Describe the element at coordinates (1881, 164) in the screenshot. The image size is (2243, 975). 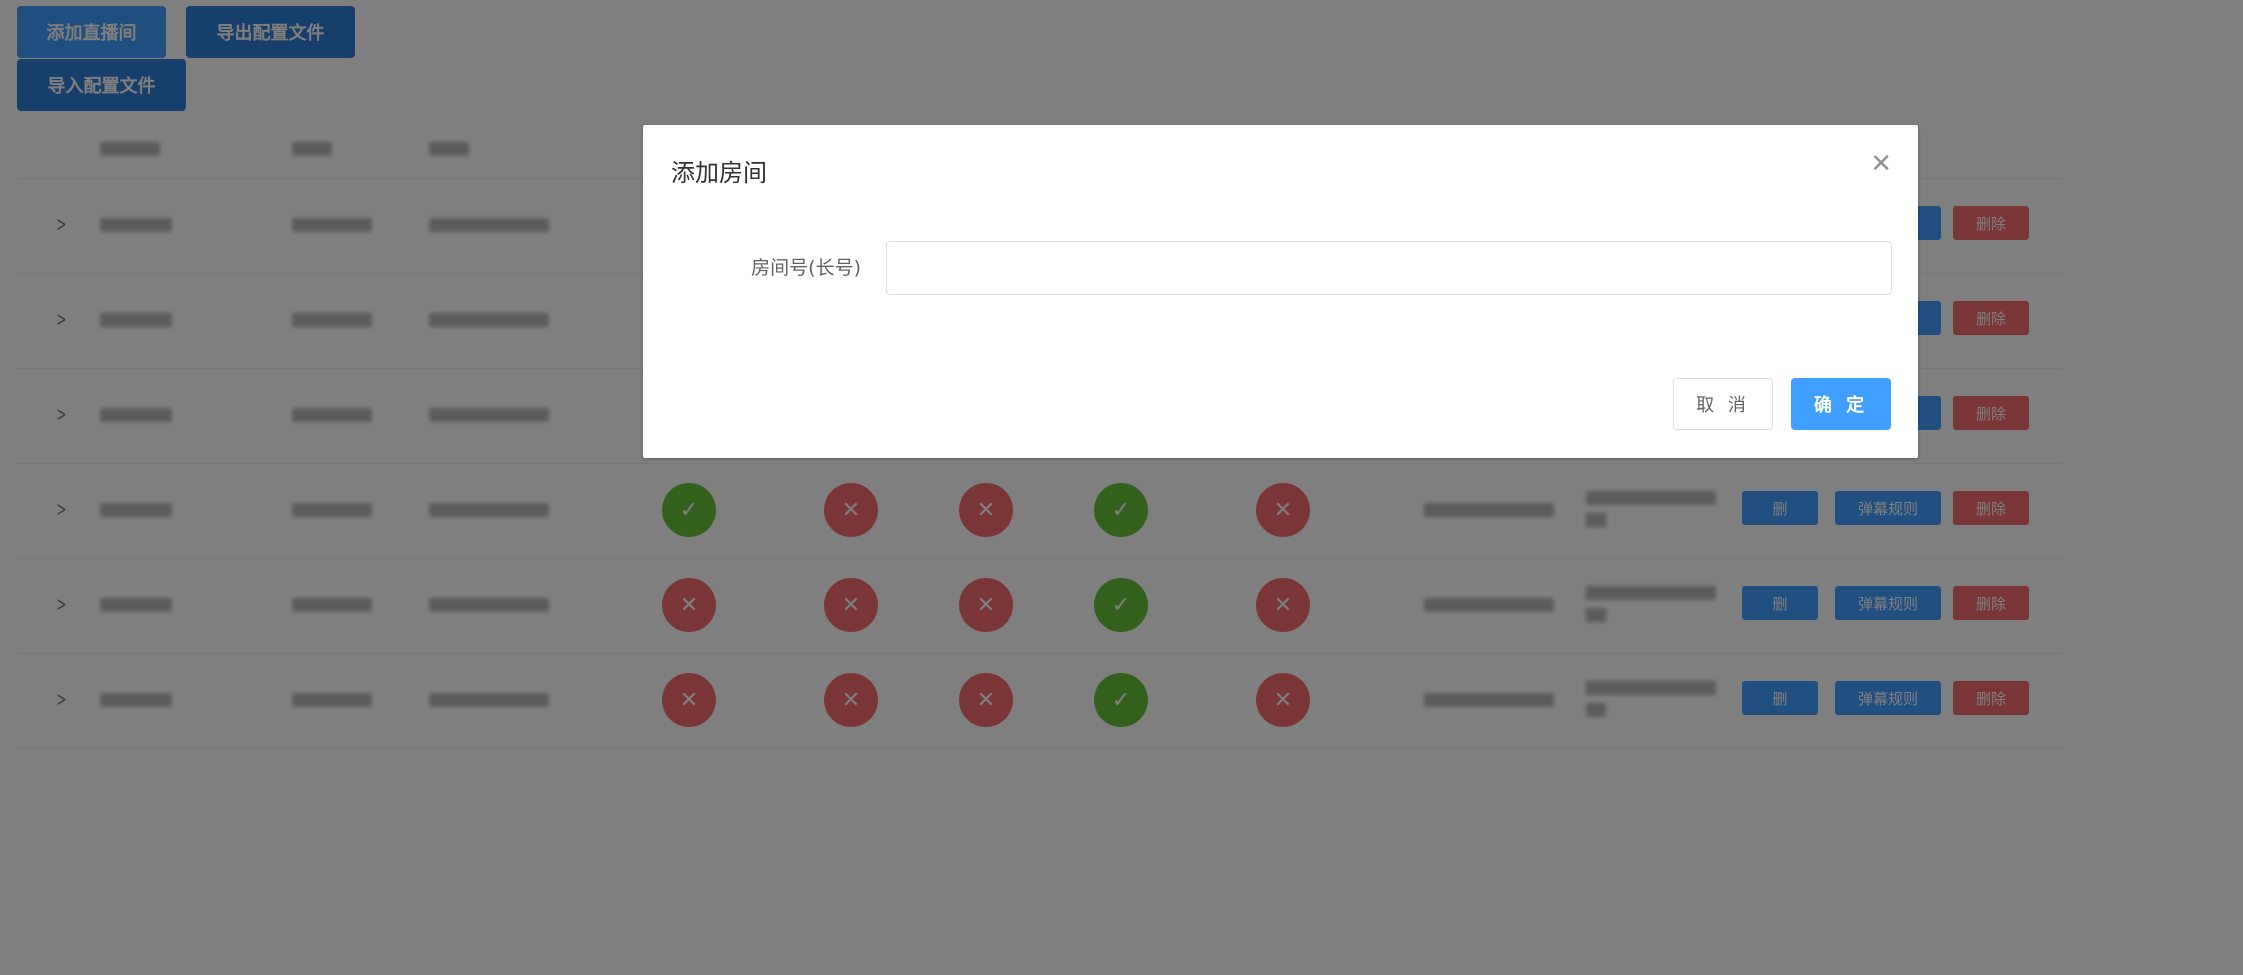
I see `close-icon: ✕` at that location.